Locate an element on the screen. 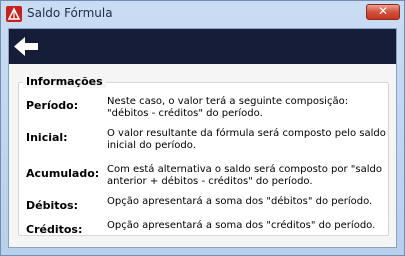 The width and height of the screenshot is (405, 256). back-button is located at coordinates (26, 46).